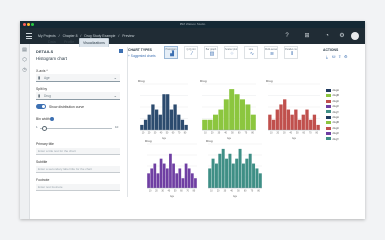  What do you see at coordinates (235, 196) in the screenshot?
I see `x-axis-title: Age` at bounding box center [235, 196].